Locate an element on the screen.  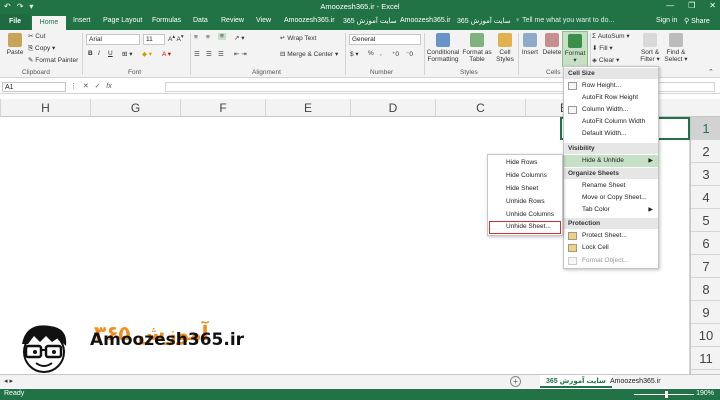
font-size-select: 11 is located at coordinates (154, 39).